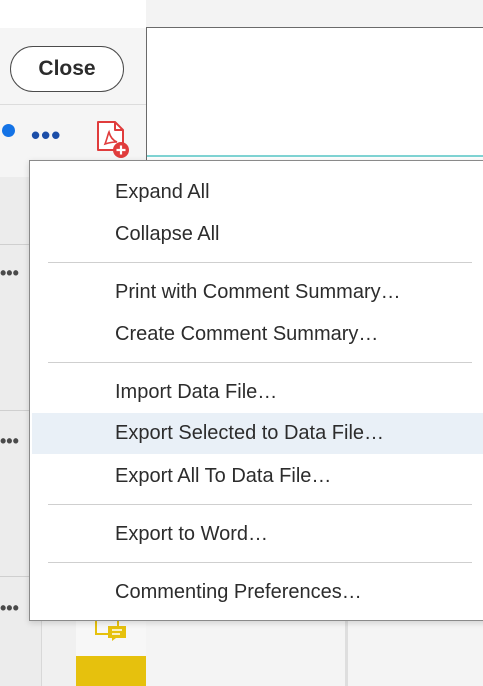 The width and height of the screenshot is (483, 686). What do you see at coordinates (314, 653) in the screenshot?
I see `document-lower-area` at bounding box center [314, 653].